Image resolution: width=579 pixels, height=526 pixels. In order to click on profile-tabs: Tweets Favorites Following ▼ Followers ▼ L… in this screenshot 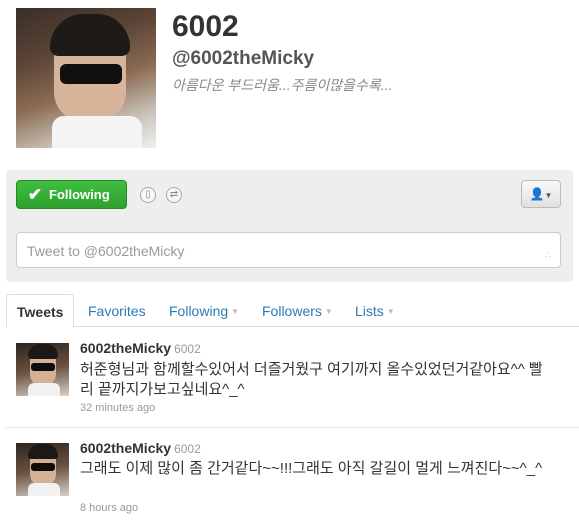, I will do `click(292, 311)`.